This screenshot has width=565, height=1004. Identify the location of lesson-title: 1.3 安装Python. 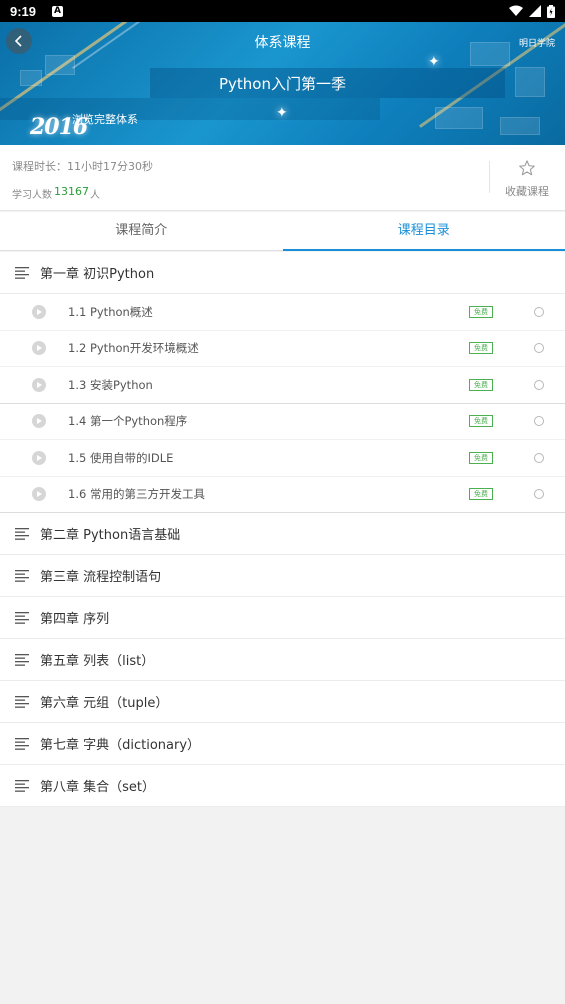
(110, 384).